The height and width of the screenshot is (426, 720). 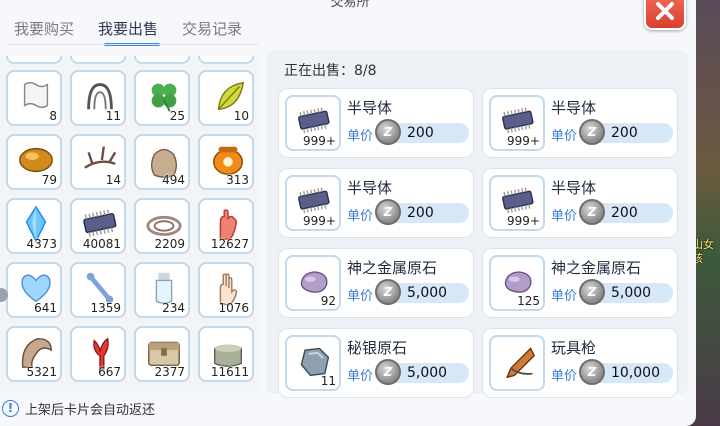 What do you see at coordinates (98, 290) in the screenshot?
I see `inventory-slot: 1359` at bounding box center [98, 290].